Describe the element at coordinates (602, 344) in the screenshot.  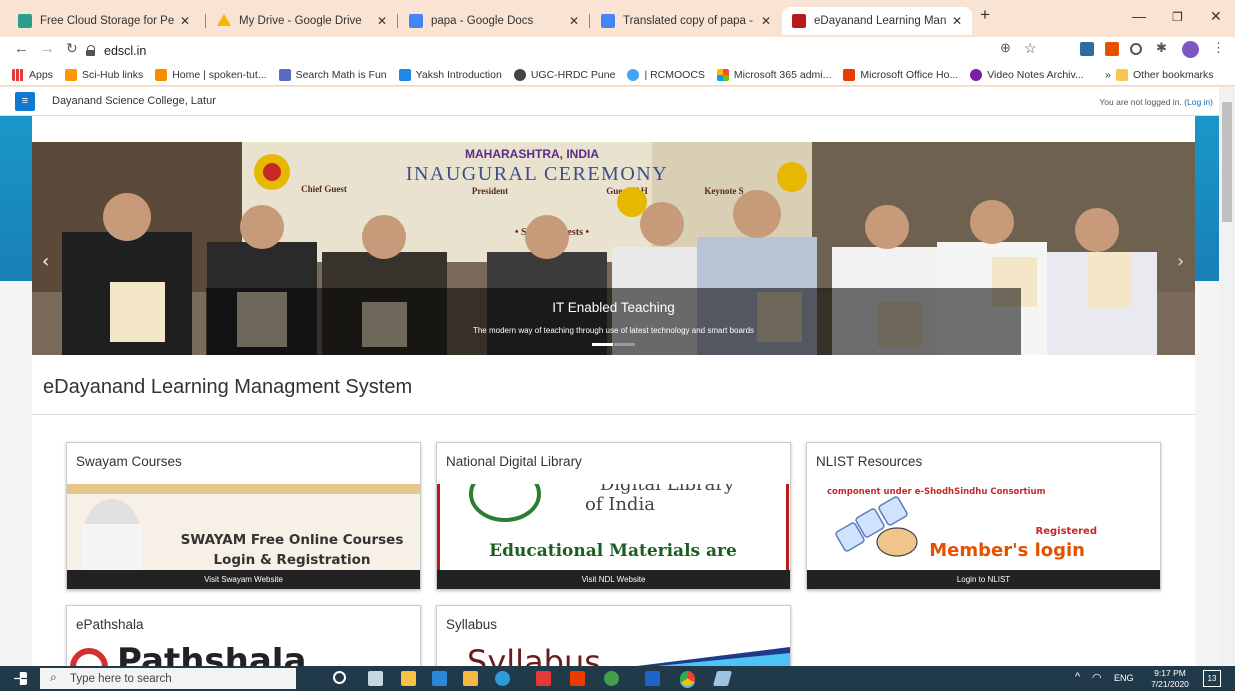
I see `carousel-indicator-active` at that location.